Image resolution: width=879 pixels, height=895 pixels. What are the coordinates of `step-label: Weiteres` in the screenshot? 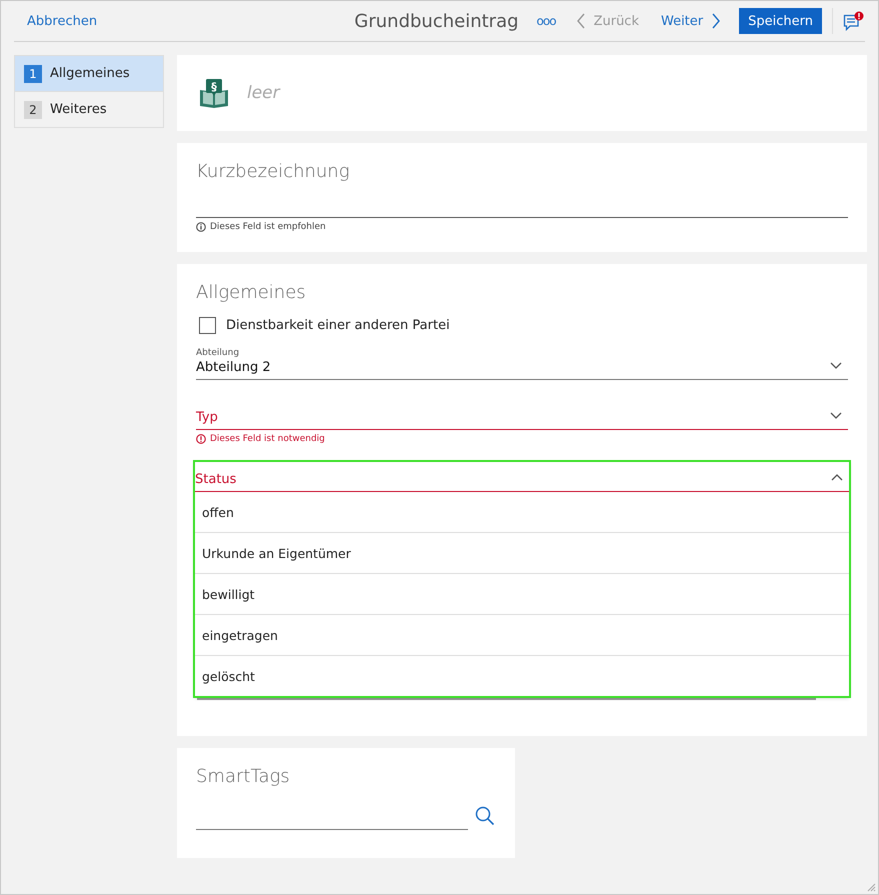 It's located at (78, 109).